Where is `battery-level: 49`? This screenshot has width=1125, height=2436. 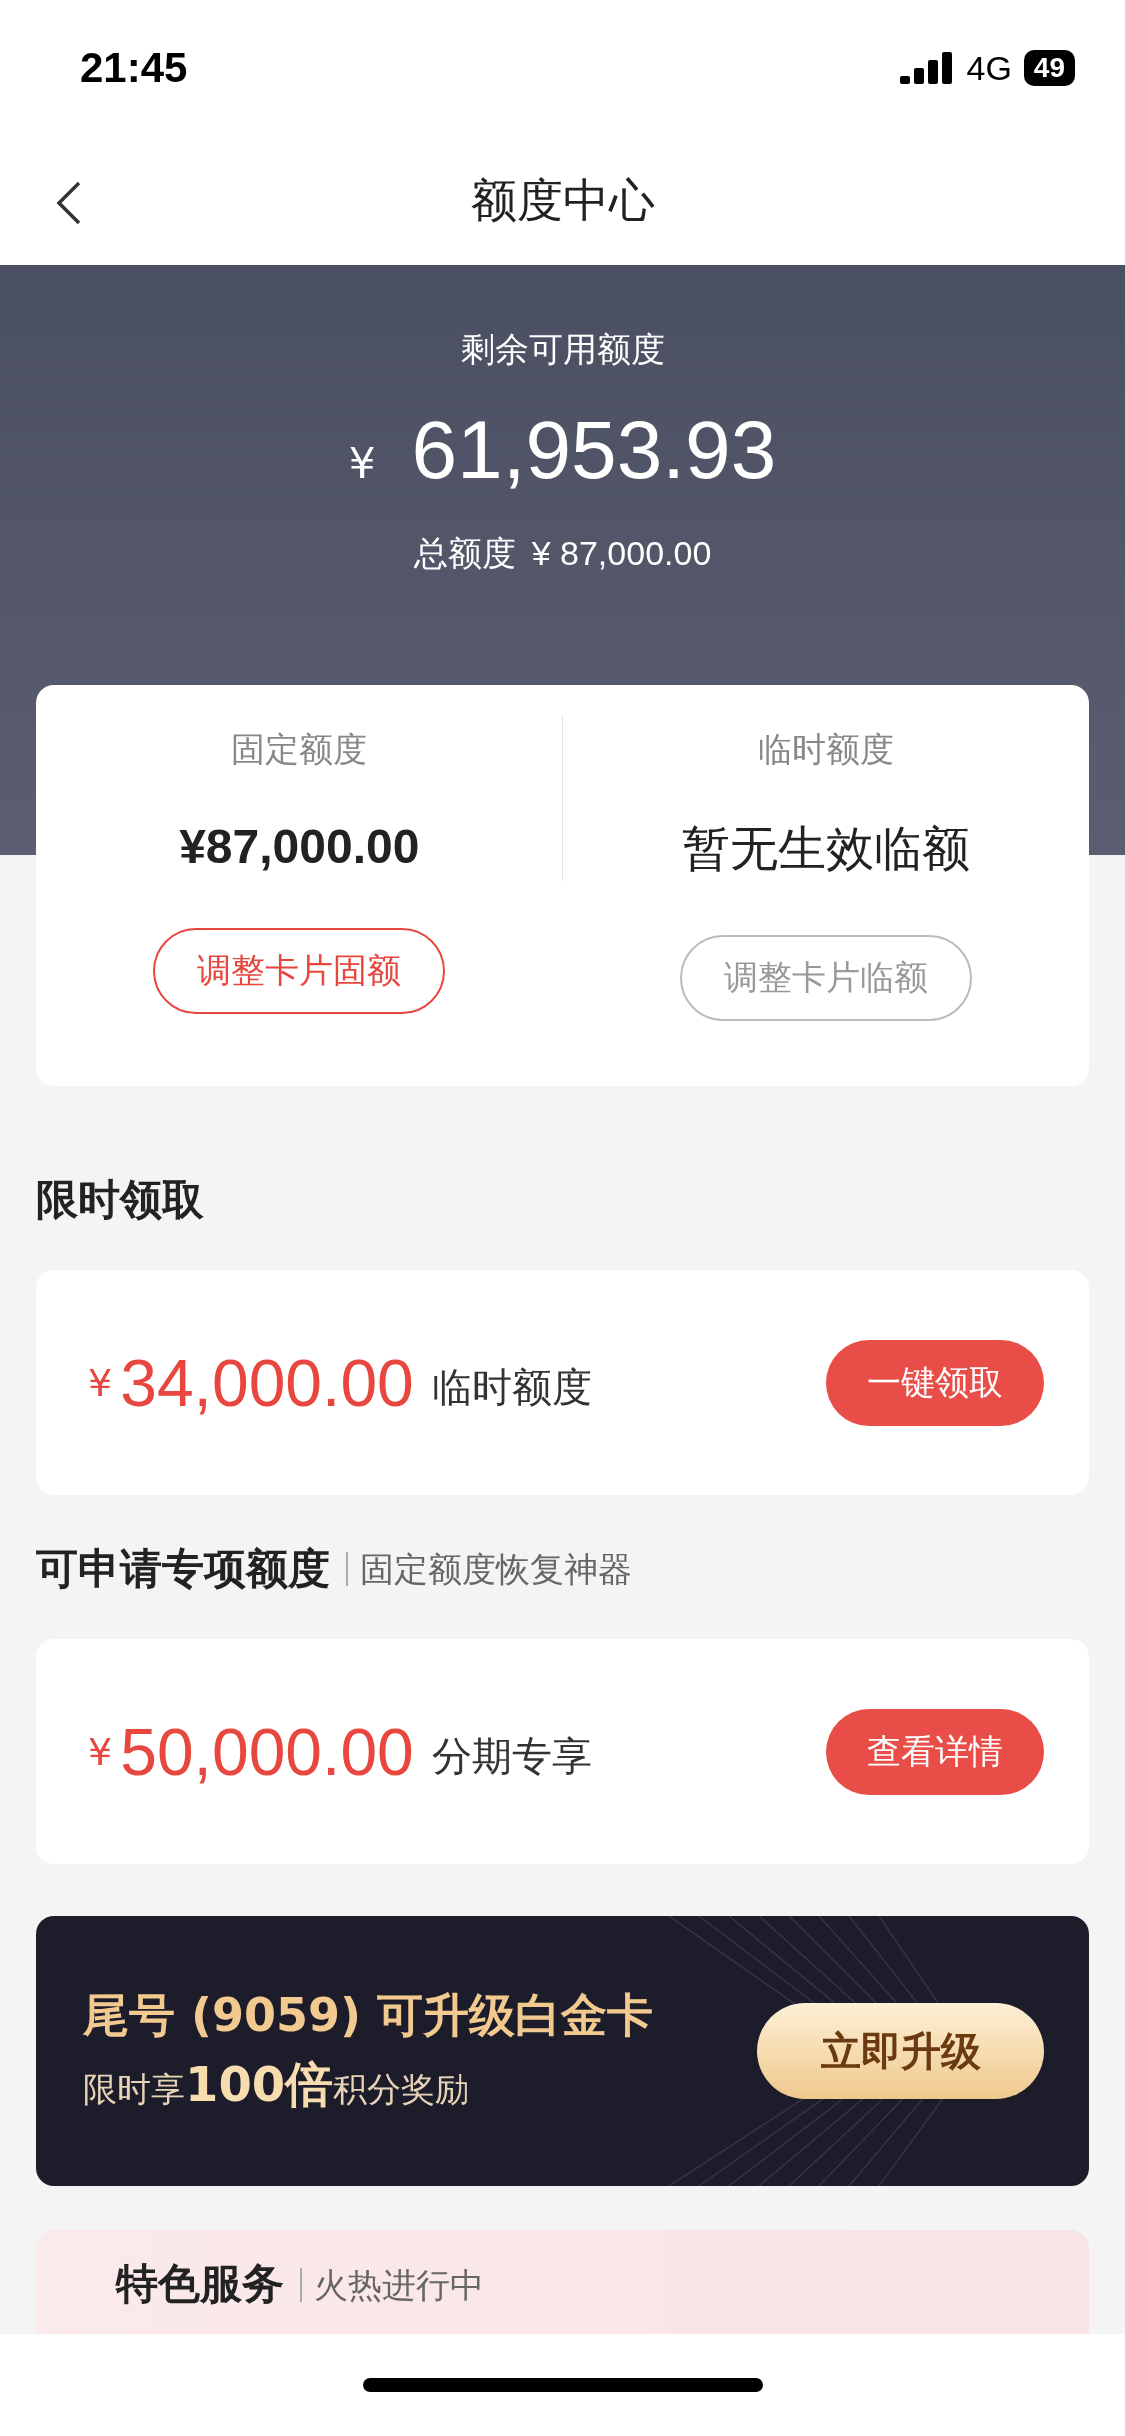
battery-level: 49 is located at coordinates (1049, 68).